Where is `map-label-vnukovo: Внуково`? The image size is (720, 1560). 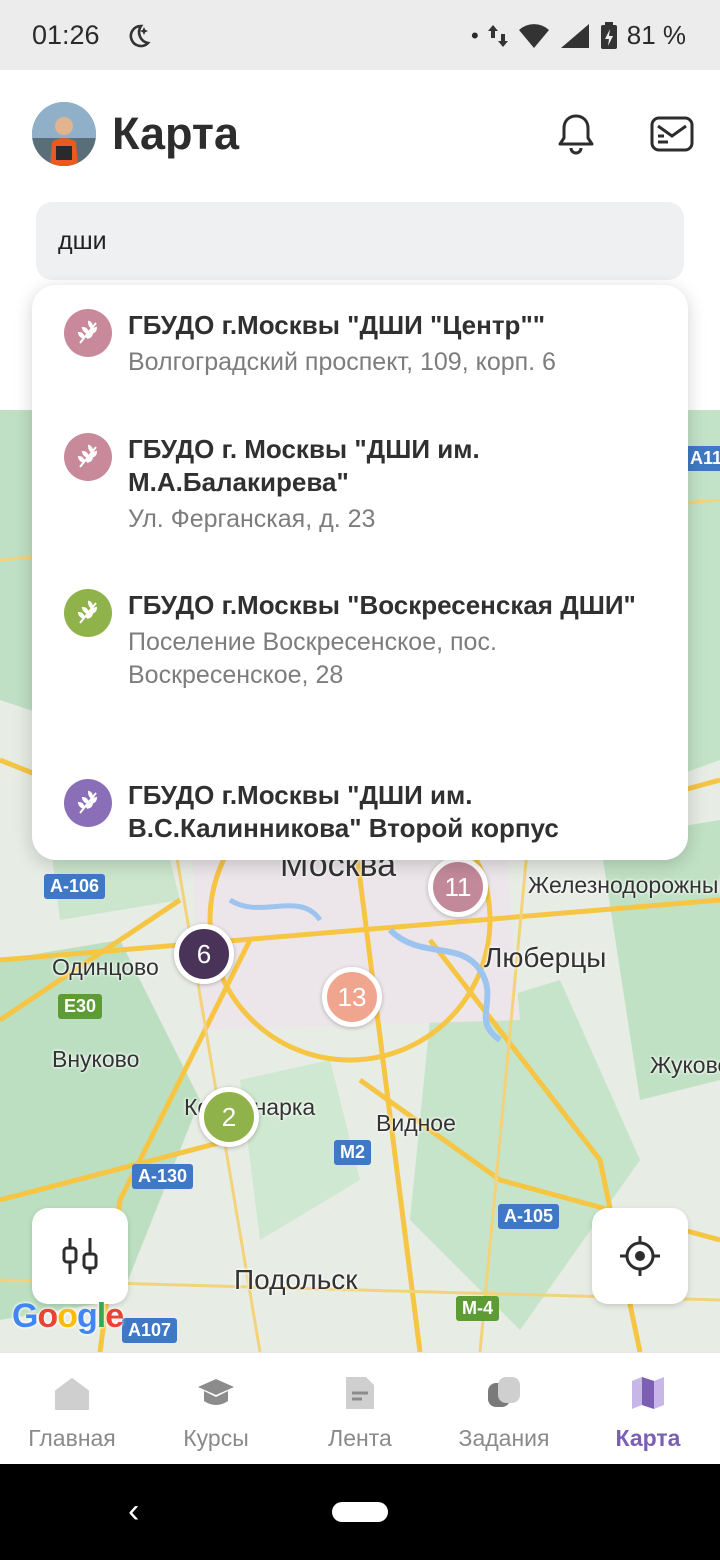 map-label-vnukovo: Внуково is located at coordinates (96, 1059).